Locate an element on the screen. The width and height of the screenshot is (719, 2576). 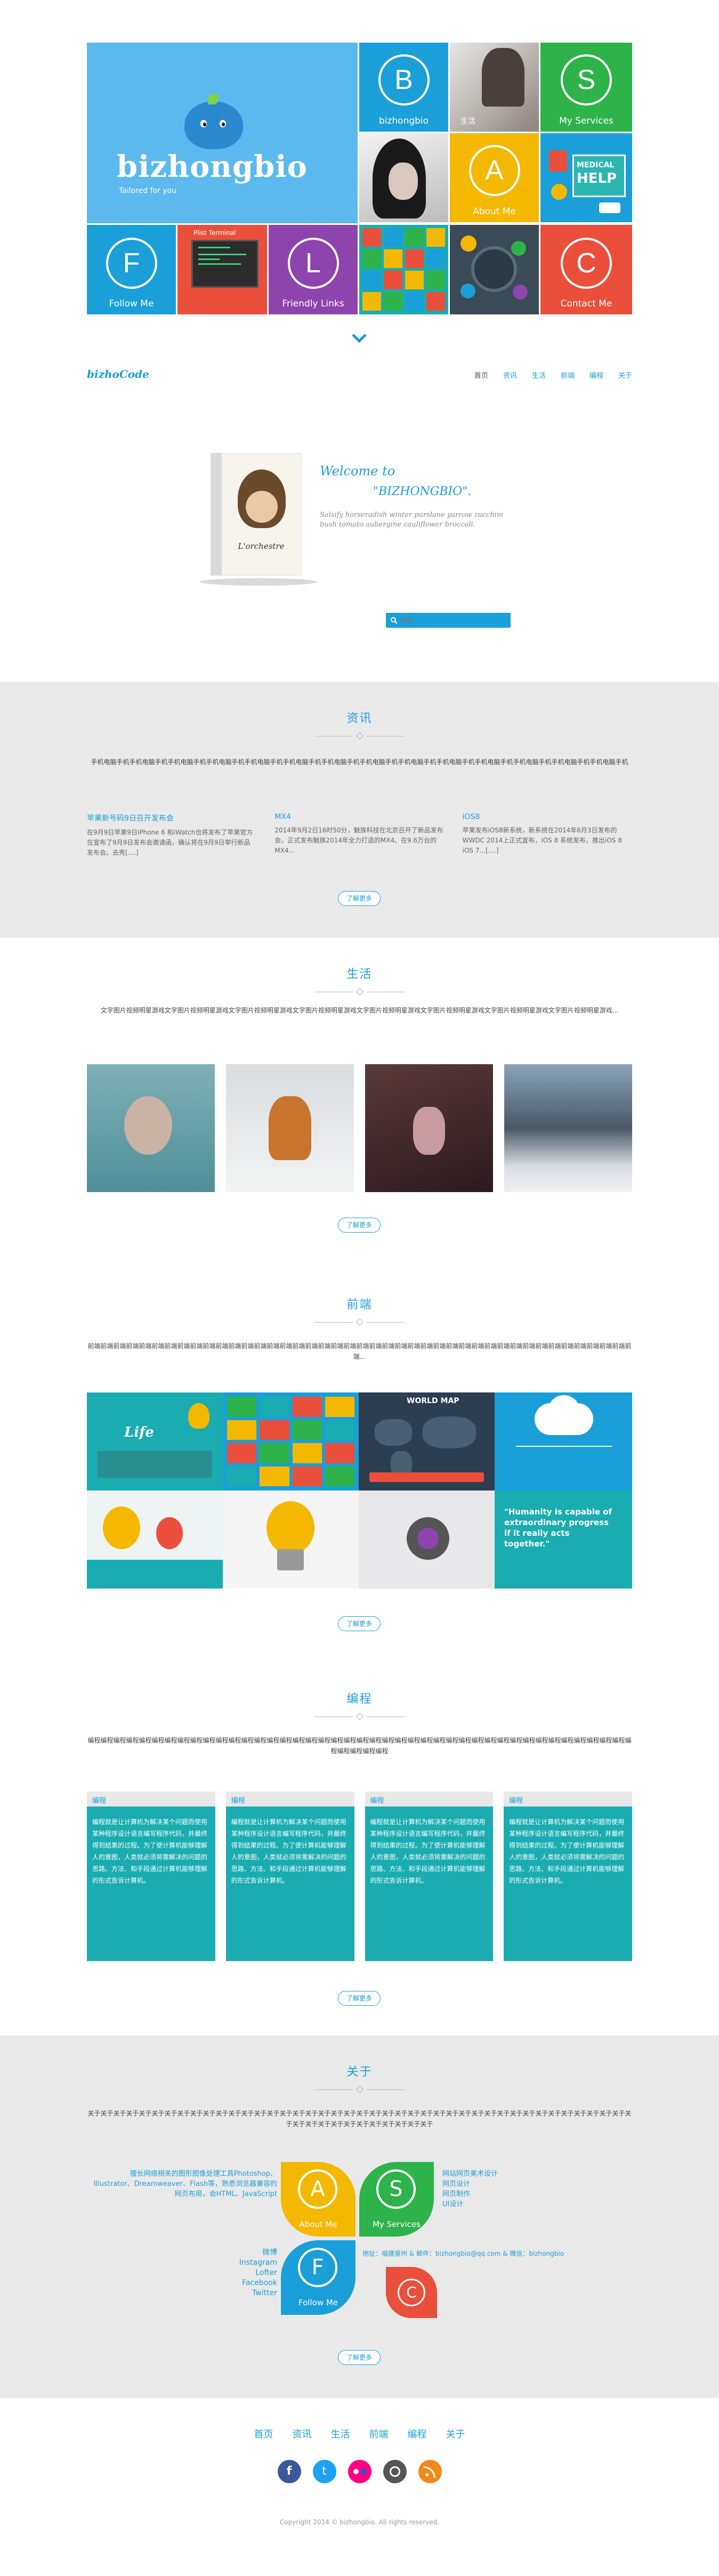
life-label: Life is located at coordinates (139, 1432).